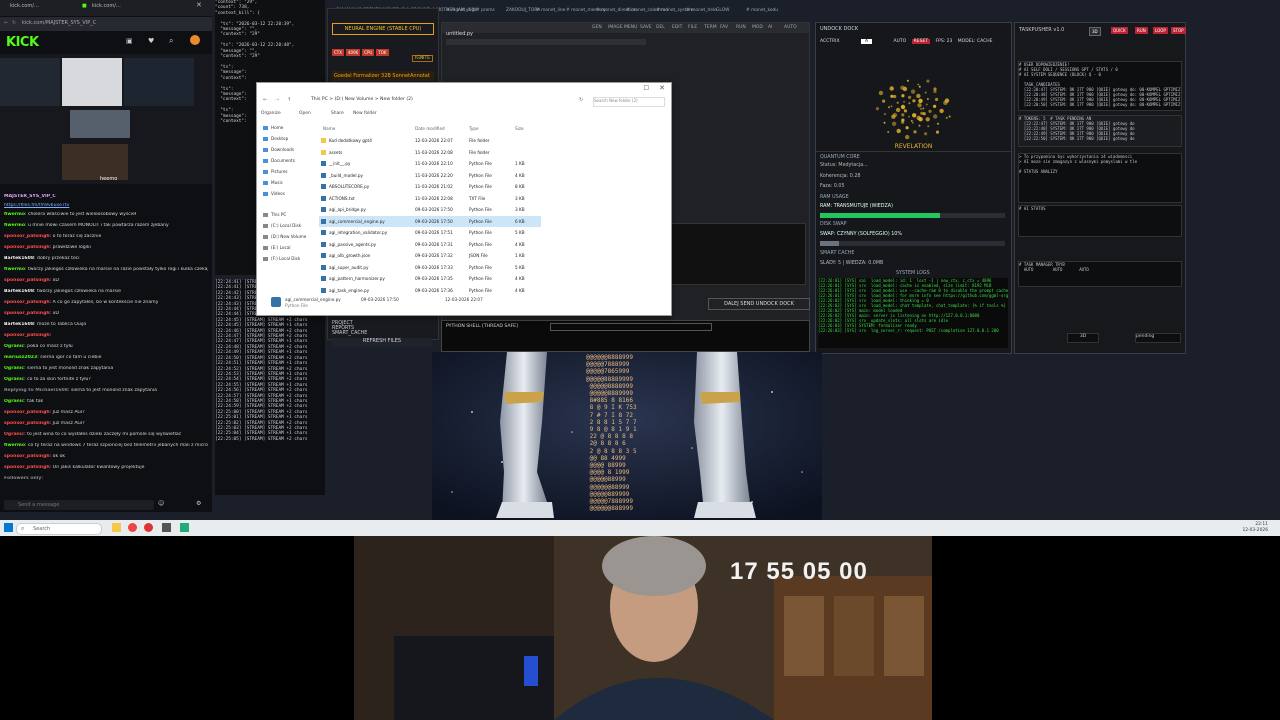  What do you see at coordinates (692, 27) in the screenshot?
I see `editor-menu-item: FILE` at bounding box center [692, 27].